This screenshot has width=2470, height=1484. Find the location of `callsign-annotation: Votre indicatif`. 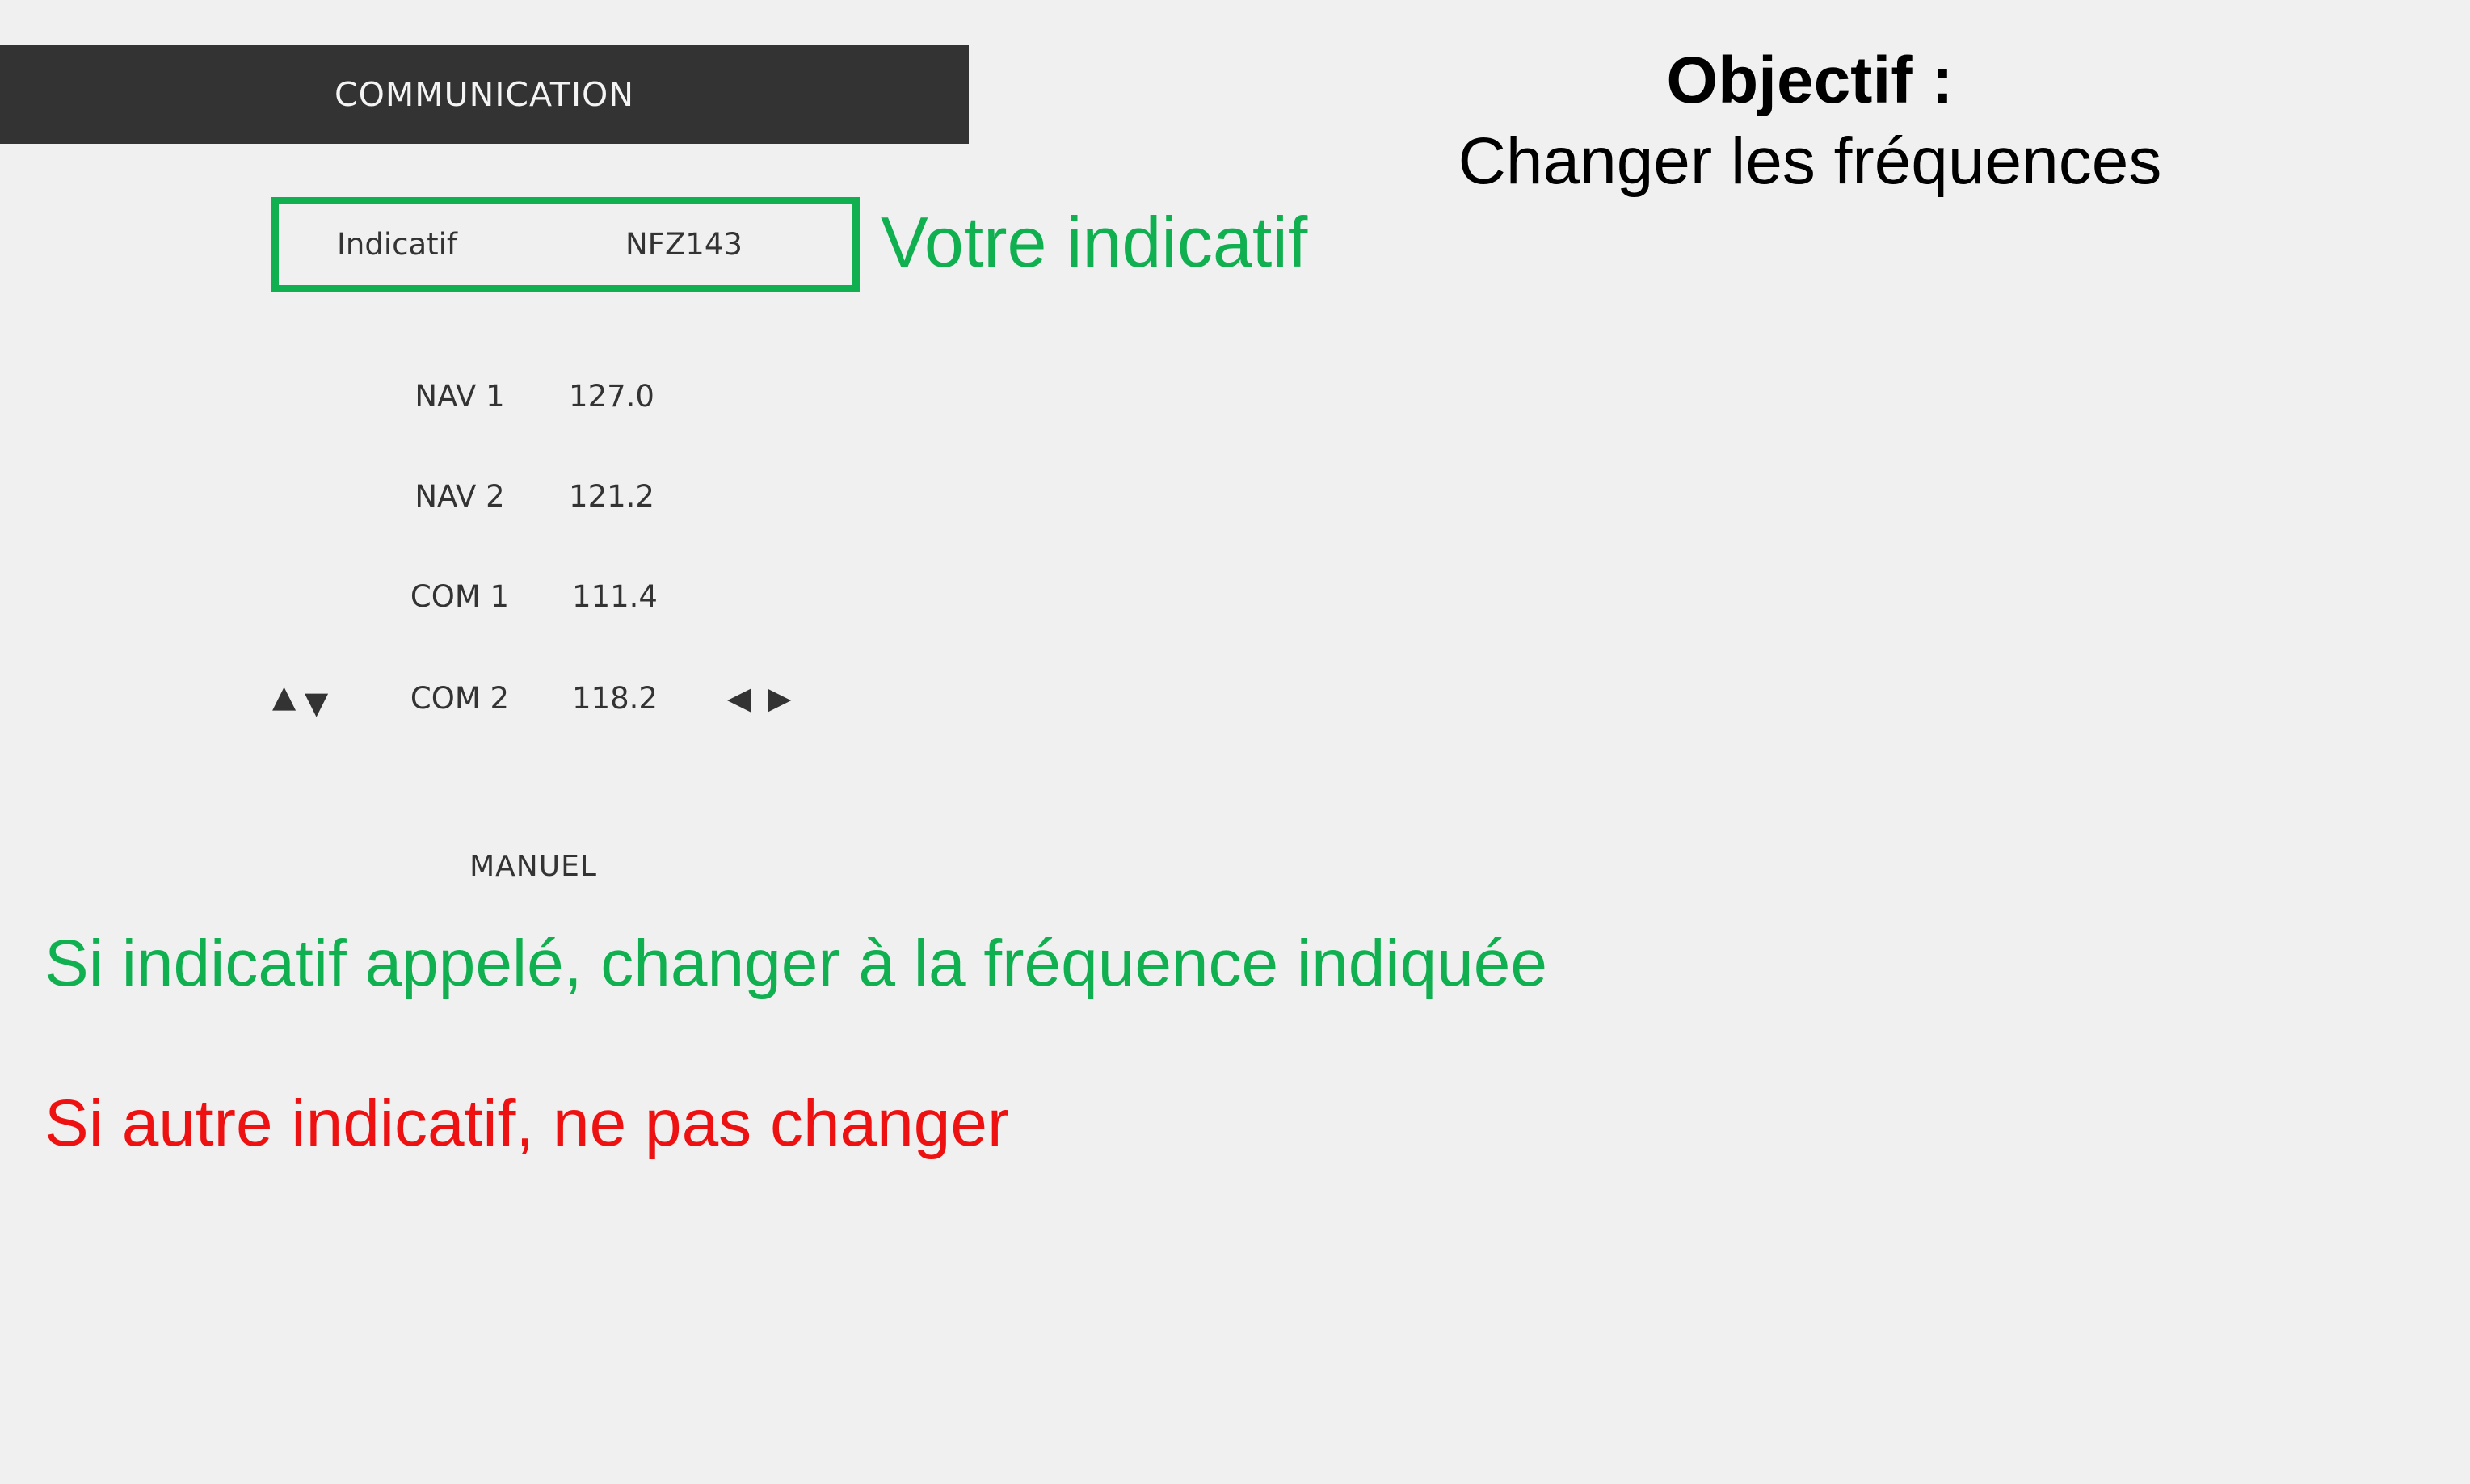

callsign-annotation: Votre indicatif is located at coordinates (1094, 242).